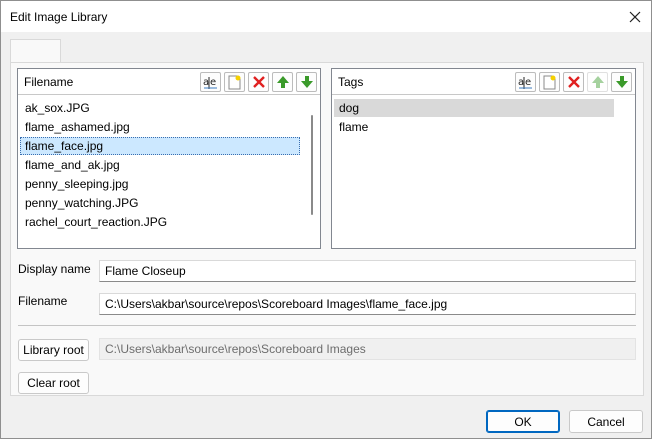 This screenshot has width=652, height=439. I want to click on close-icon, so click(635, 17).